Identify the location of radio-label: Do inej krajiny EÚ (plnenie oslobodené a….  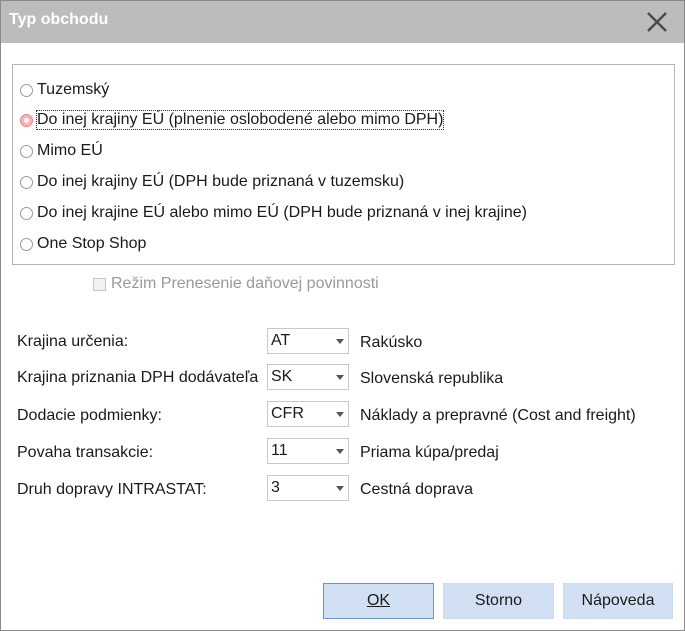
(240, 120).